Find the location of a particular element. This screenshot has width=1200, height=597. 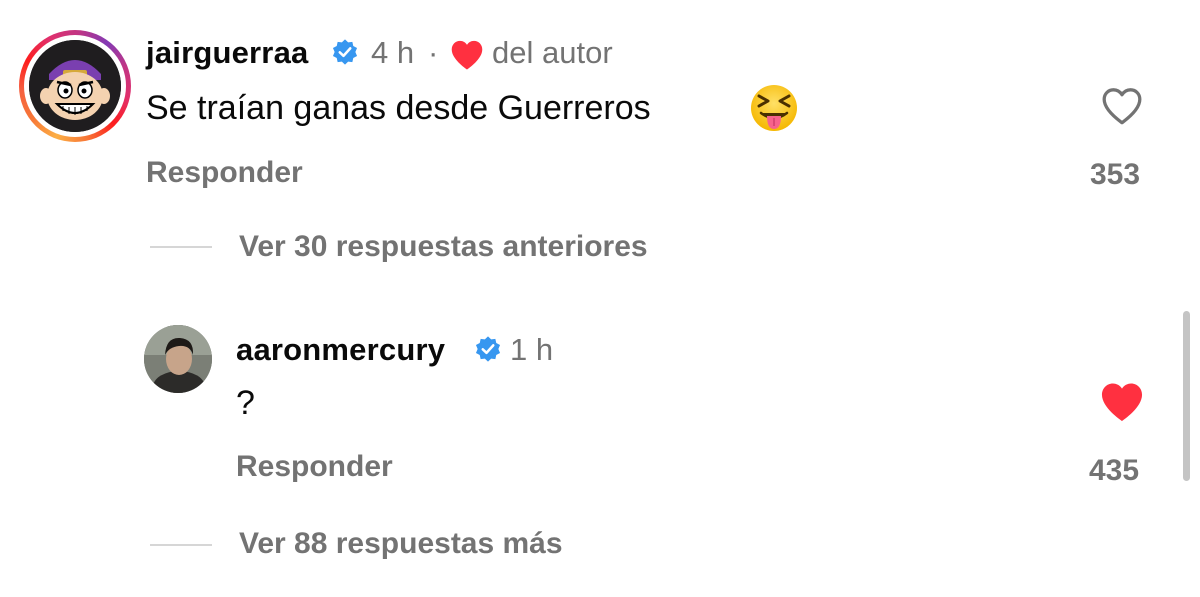

view-more-replies-button: Ver 88 respuestas más is located at coordinates (401, 544).